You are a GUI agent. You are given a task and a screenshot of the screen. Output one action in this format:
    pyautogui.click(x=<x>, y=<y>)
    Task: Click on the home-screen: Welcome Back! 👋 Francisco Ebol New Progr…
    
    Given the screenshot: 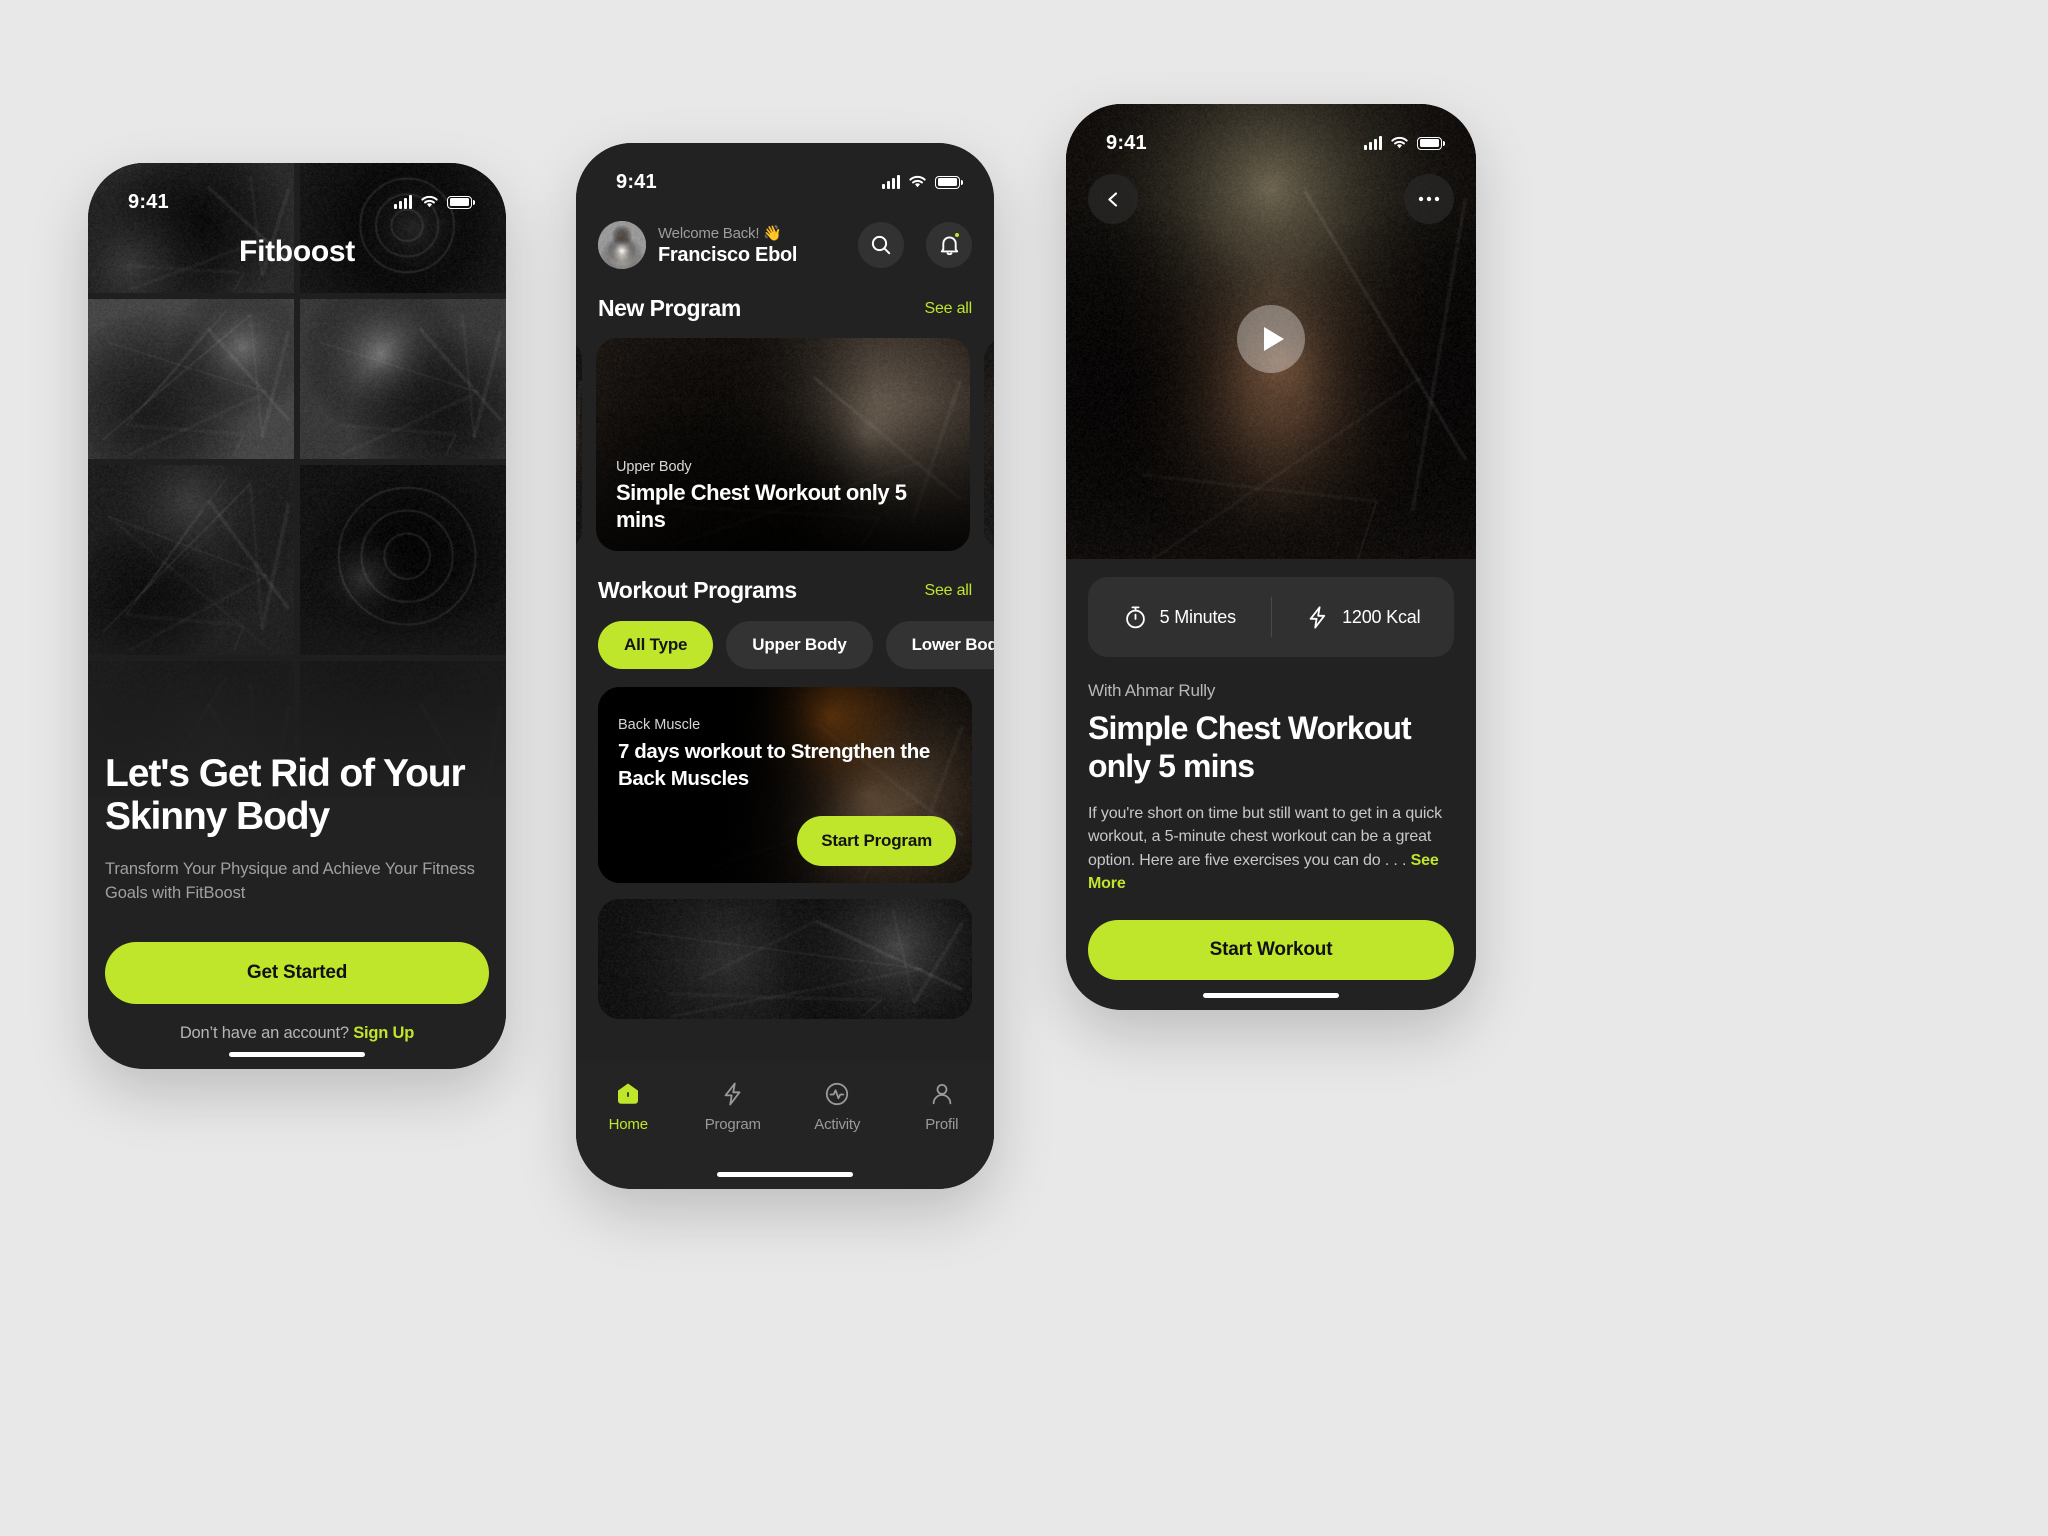 What is the action you would take?
    pyautogui.click(x=785, y=666)
    